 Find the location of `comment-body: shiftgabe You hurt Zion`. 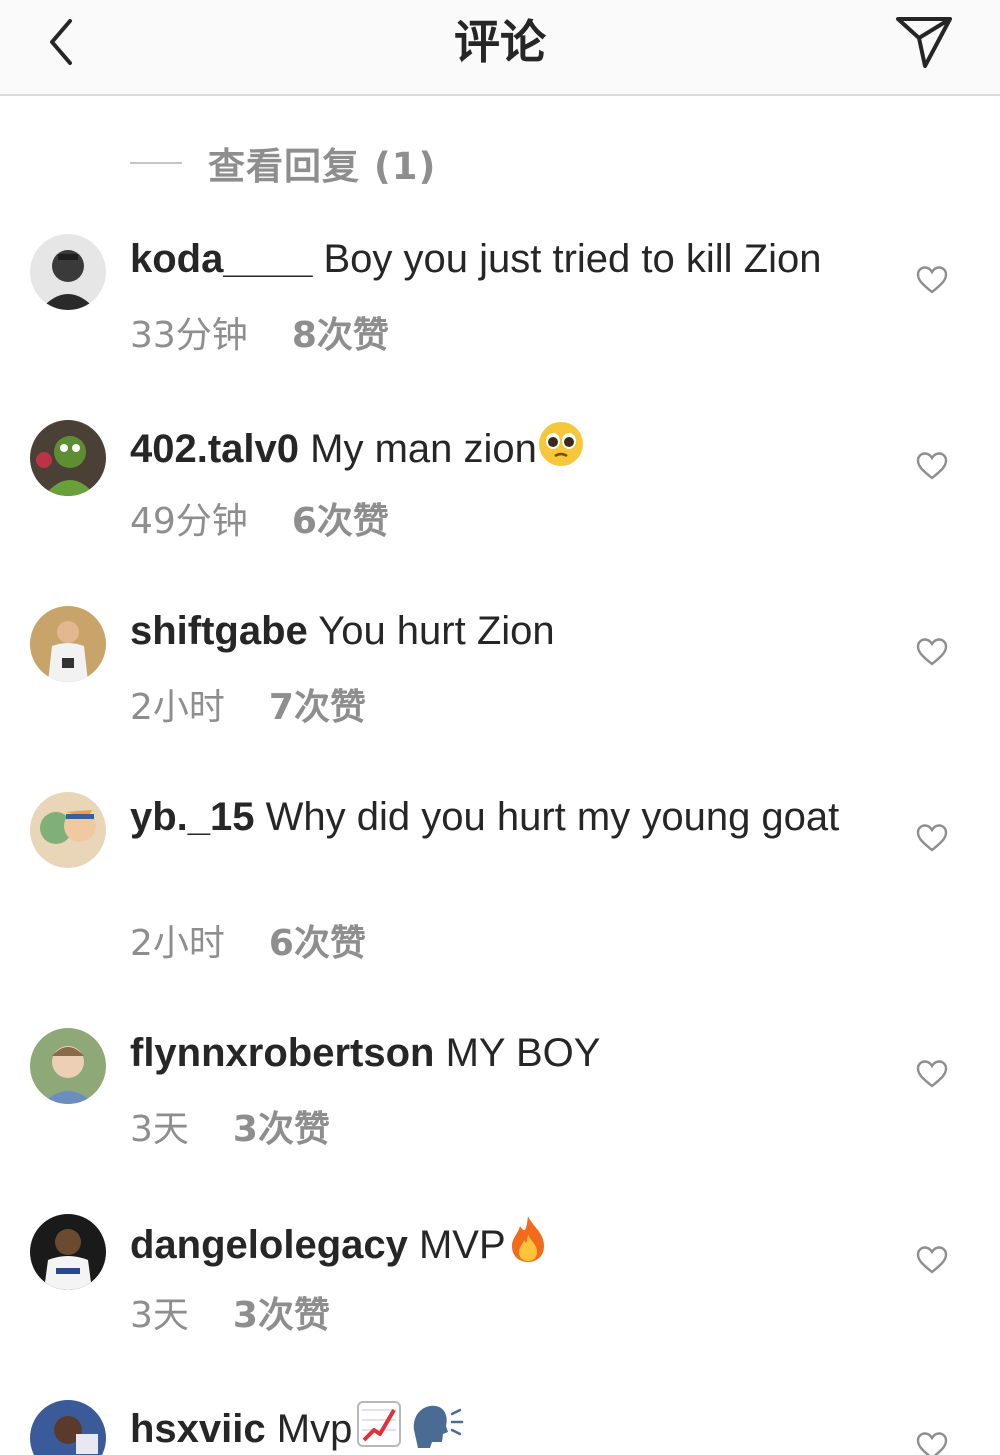

comment-body: shiftgabe You hurt Zion is located at coordinates (500, 631).